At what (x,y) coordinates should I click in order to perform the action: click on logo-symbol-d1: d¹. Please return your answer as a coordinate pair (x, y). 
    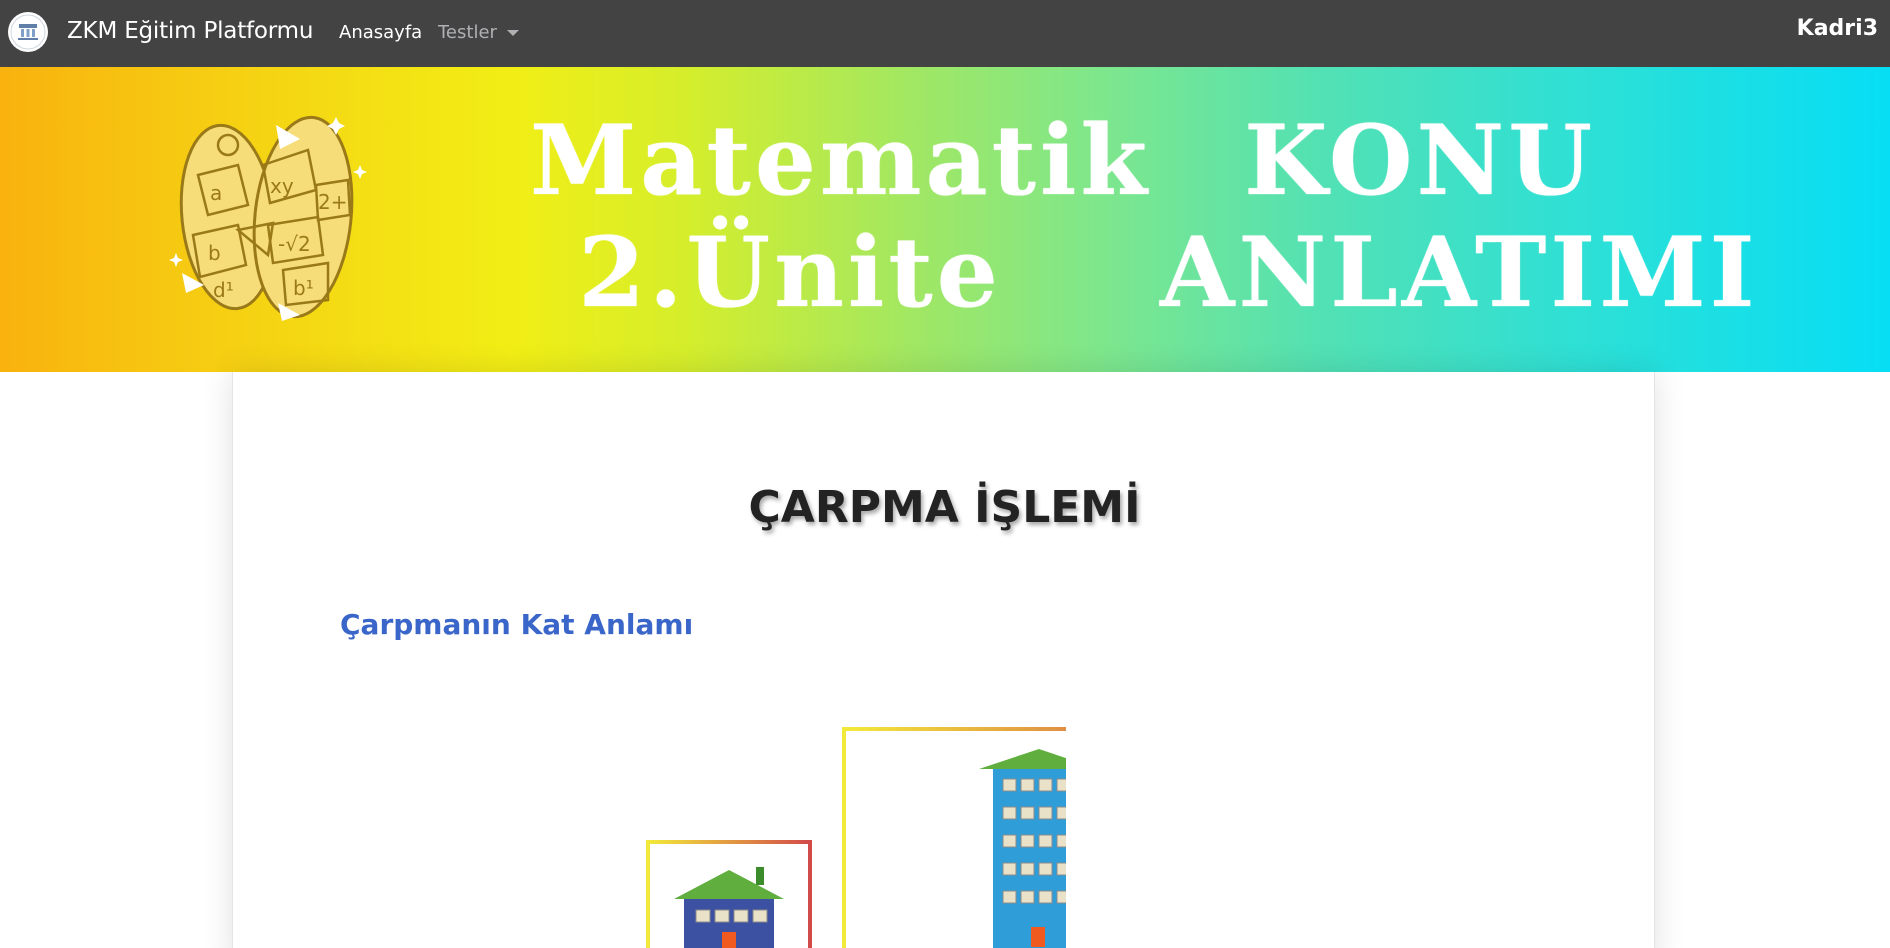
    Looking at the image, I should click on (223, 290).